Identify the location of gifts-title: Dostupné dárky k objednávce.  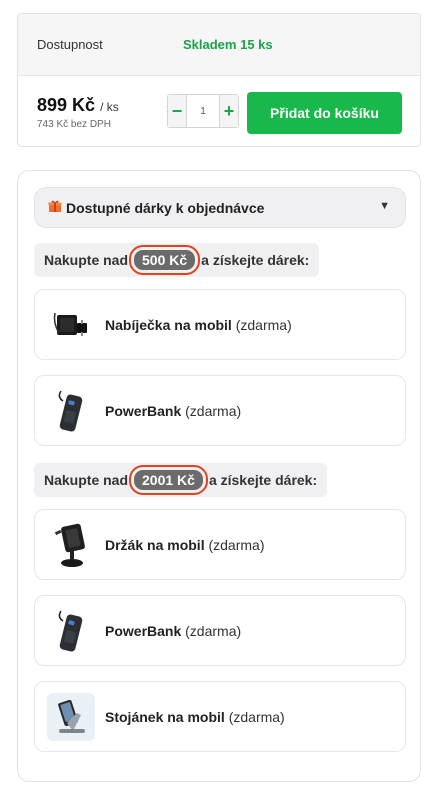
(165, 207).